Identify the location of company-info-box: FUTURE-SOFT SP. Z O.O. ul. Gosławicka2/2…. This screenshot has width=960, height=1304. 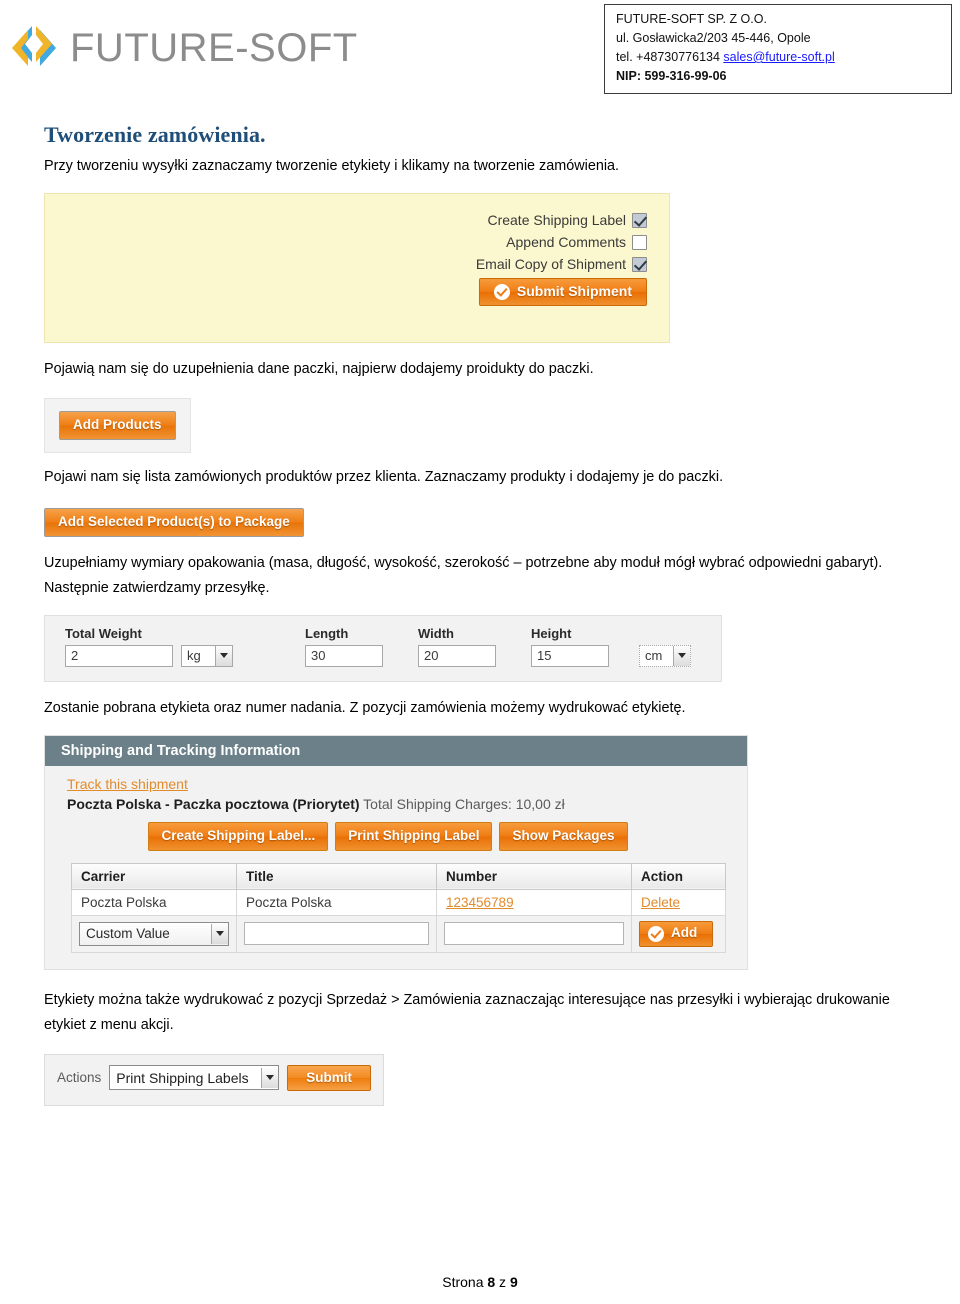
(778, 49).